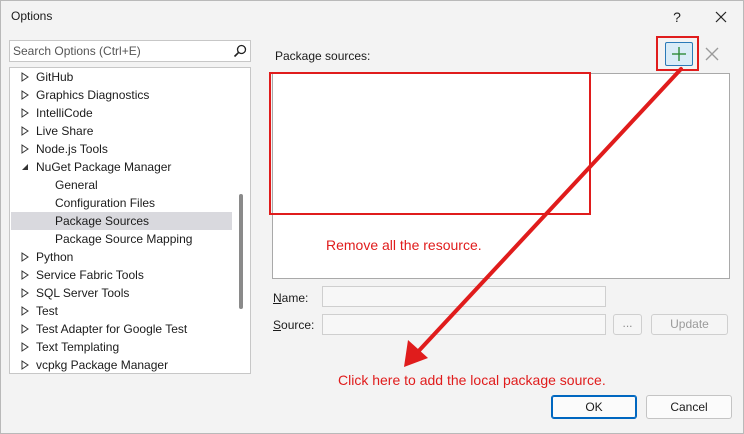 Image resolution: width=744 pixels, height=434 pixels. I want to click on package-sources-label: Package sources:, so click(323, 56).